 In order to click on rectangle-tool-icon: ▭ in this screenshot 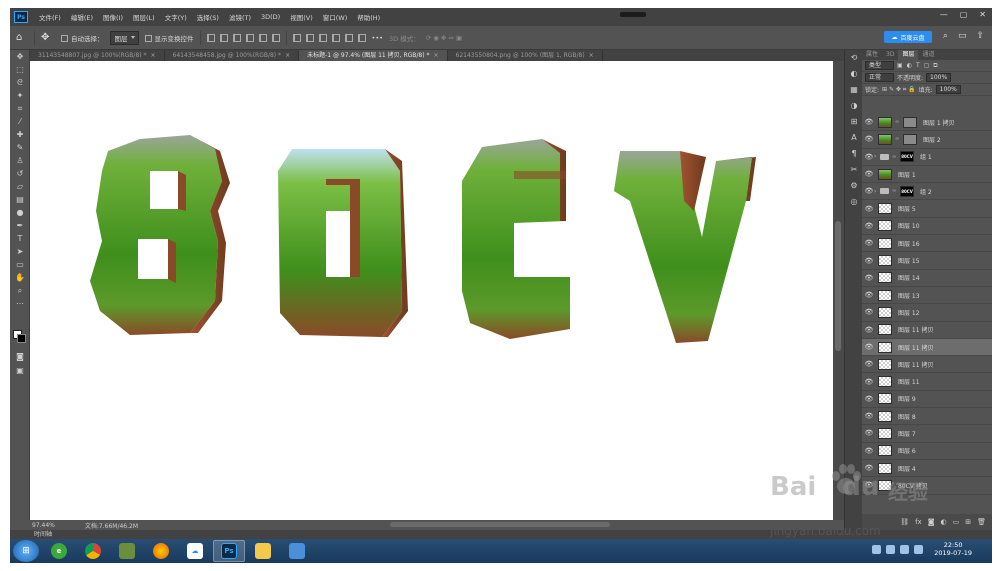, I will do `click(20, 264)`.